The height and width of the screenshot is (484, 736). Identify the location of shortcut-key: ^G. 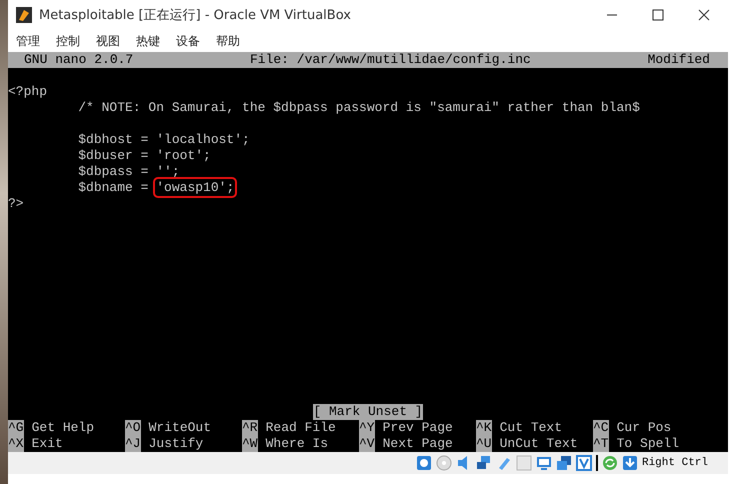
(16, 428).